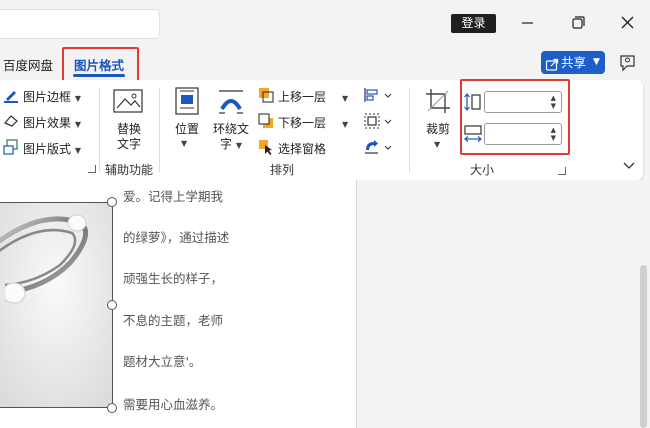  What do you see at coordinates (266, 148) in the screenshot?
I see `selection-pane-icon` at bounding box center [266, 148].